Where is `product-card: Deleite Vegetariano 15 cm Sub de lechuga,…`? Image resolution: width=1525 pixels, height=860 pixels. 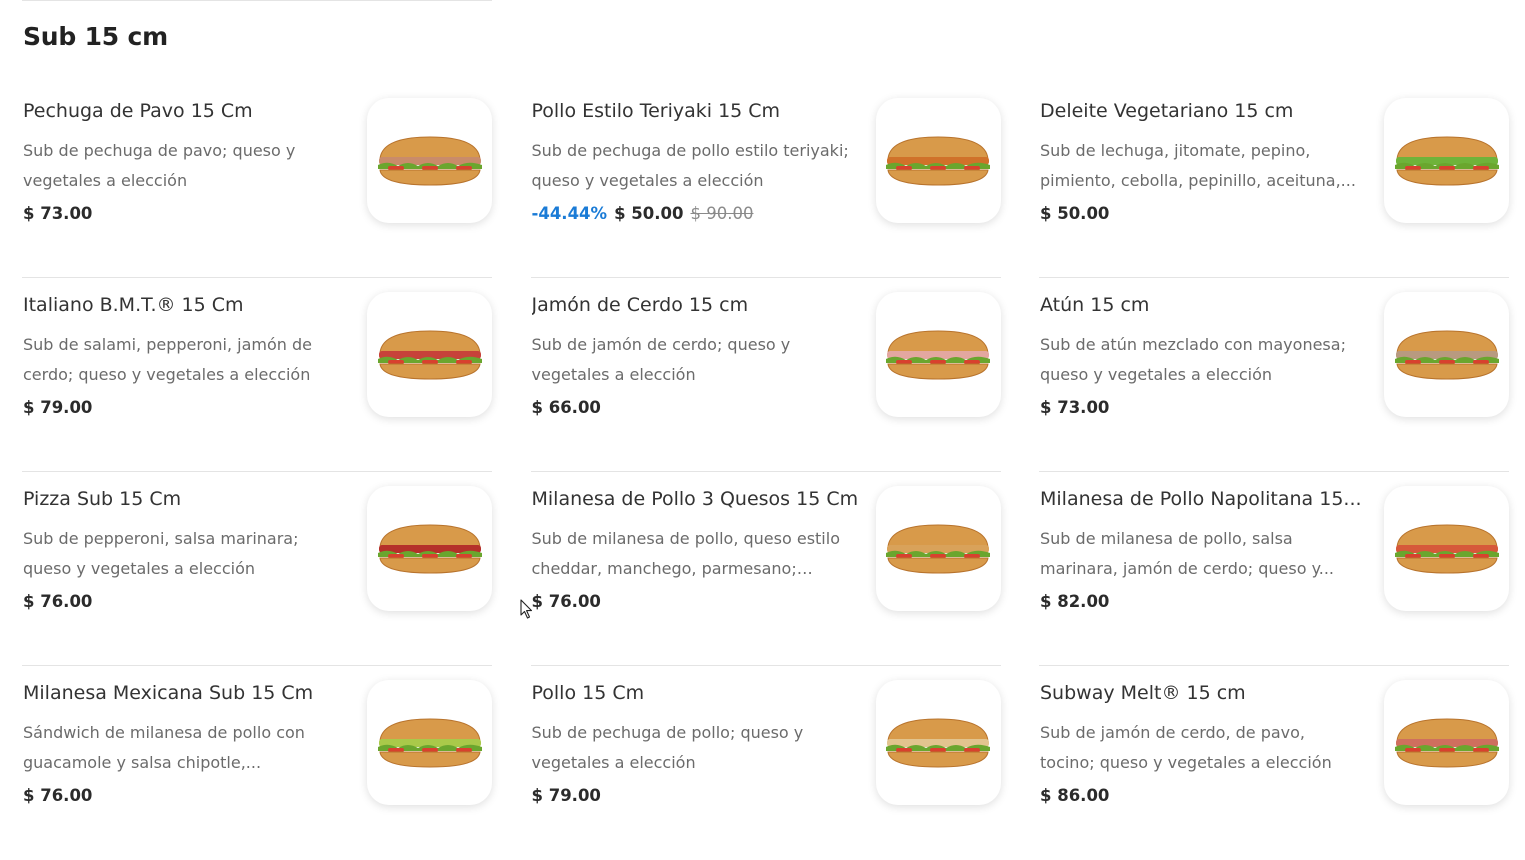
product-card: Deleite Vegetariano 15 cm Sub de lechuga,… is located at coordinates (1274, 181).